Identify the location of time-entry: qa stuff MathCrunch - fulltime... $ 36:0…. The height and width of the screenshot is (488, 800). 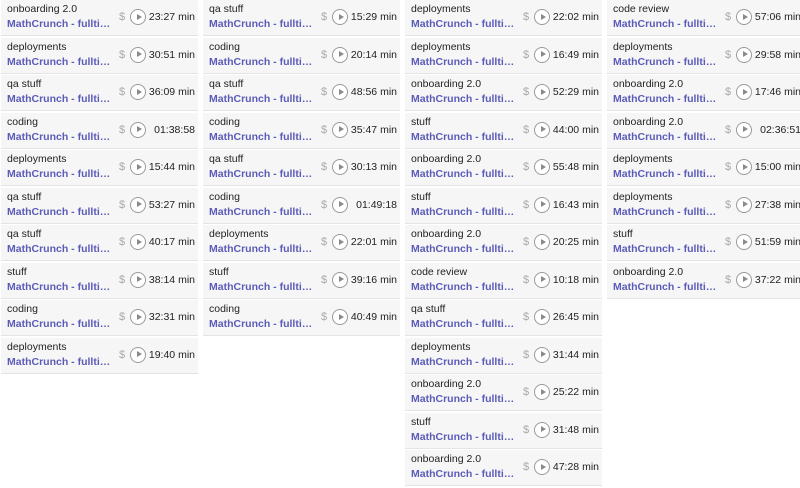
(99, 93).